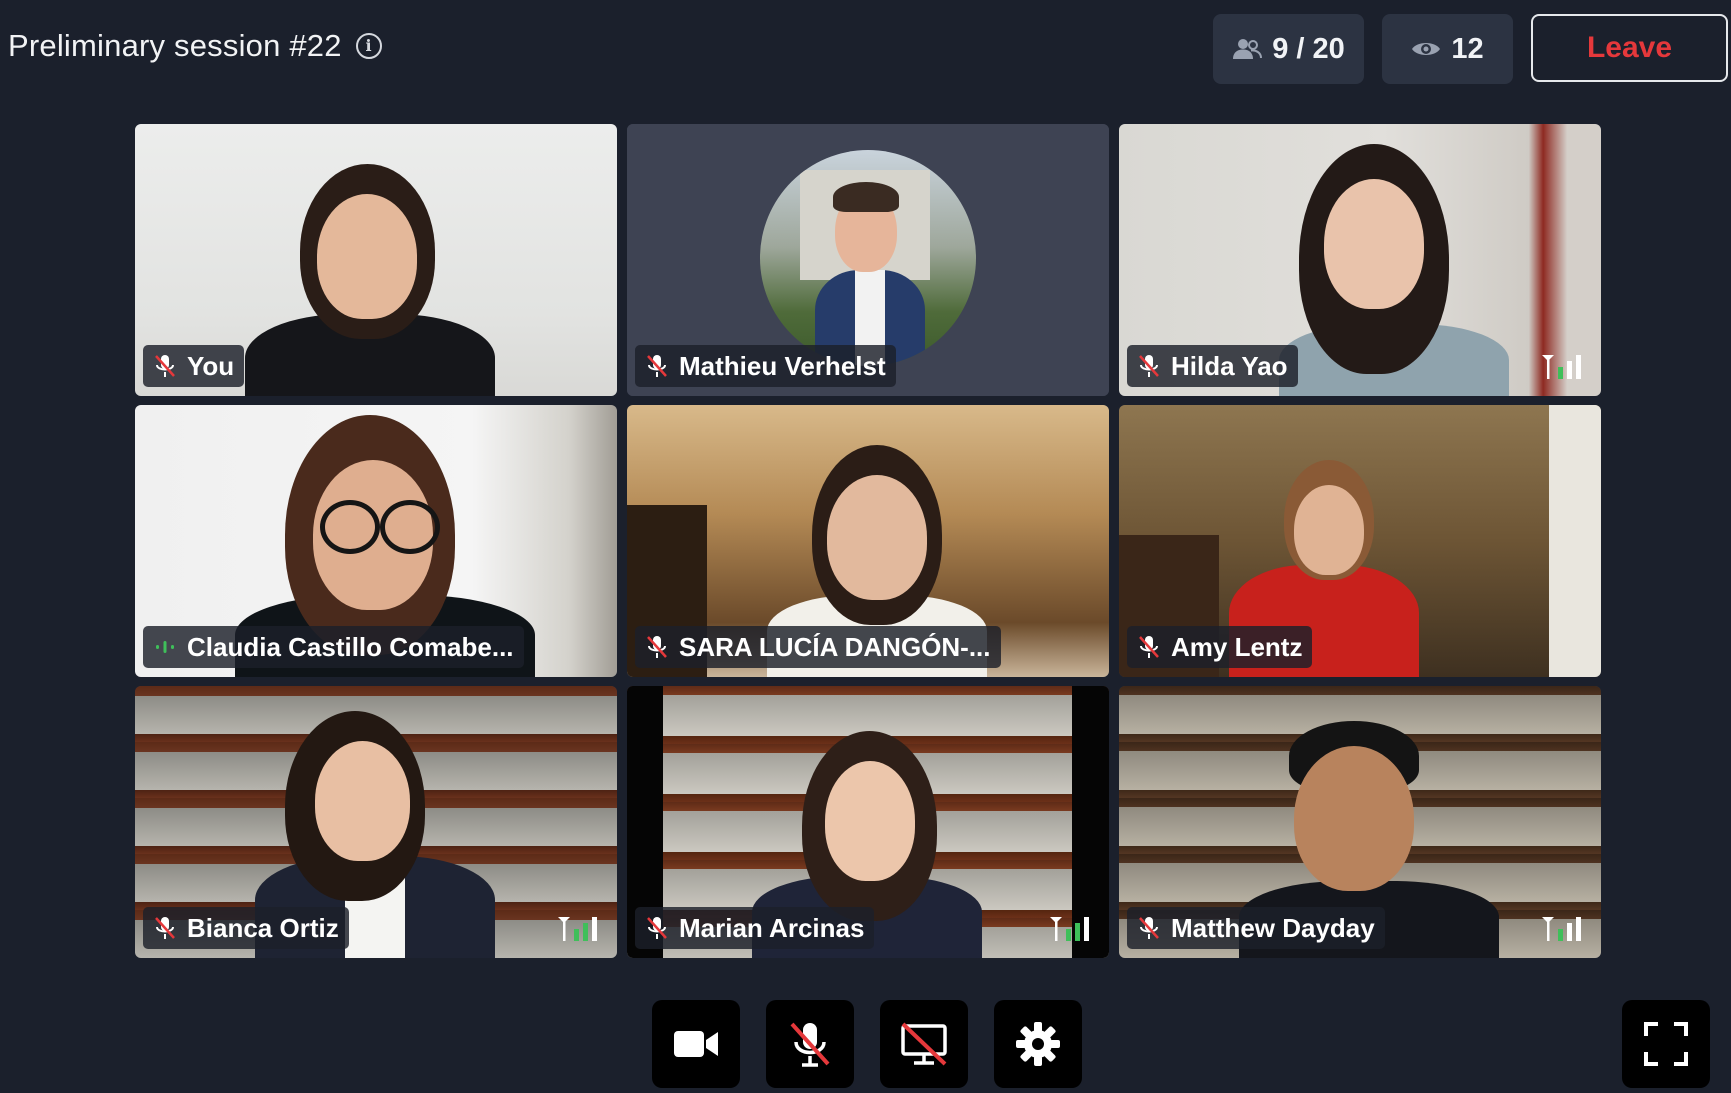 Image resolution: width=1731 pixels, height=1093 pixels. Describe the element at coordinates (1248, 49) in the screenshot. I see `people-icon` at that location.